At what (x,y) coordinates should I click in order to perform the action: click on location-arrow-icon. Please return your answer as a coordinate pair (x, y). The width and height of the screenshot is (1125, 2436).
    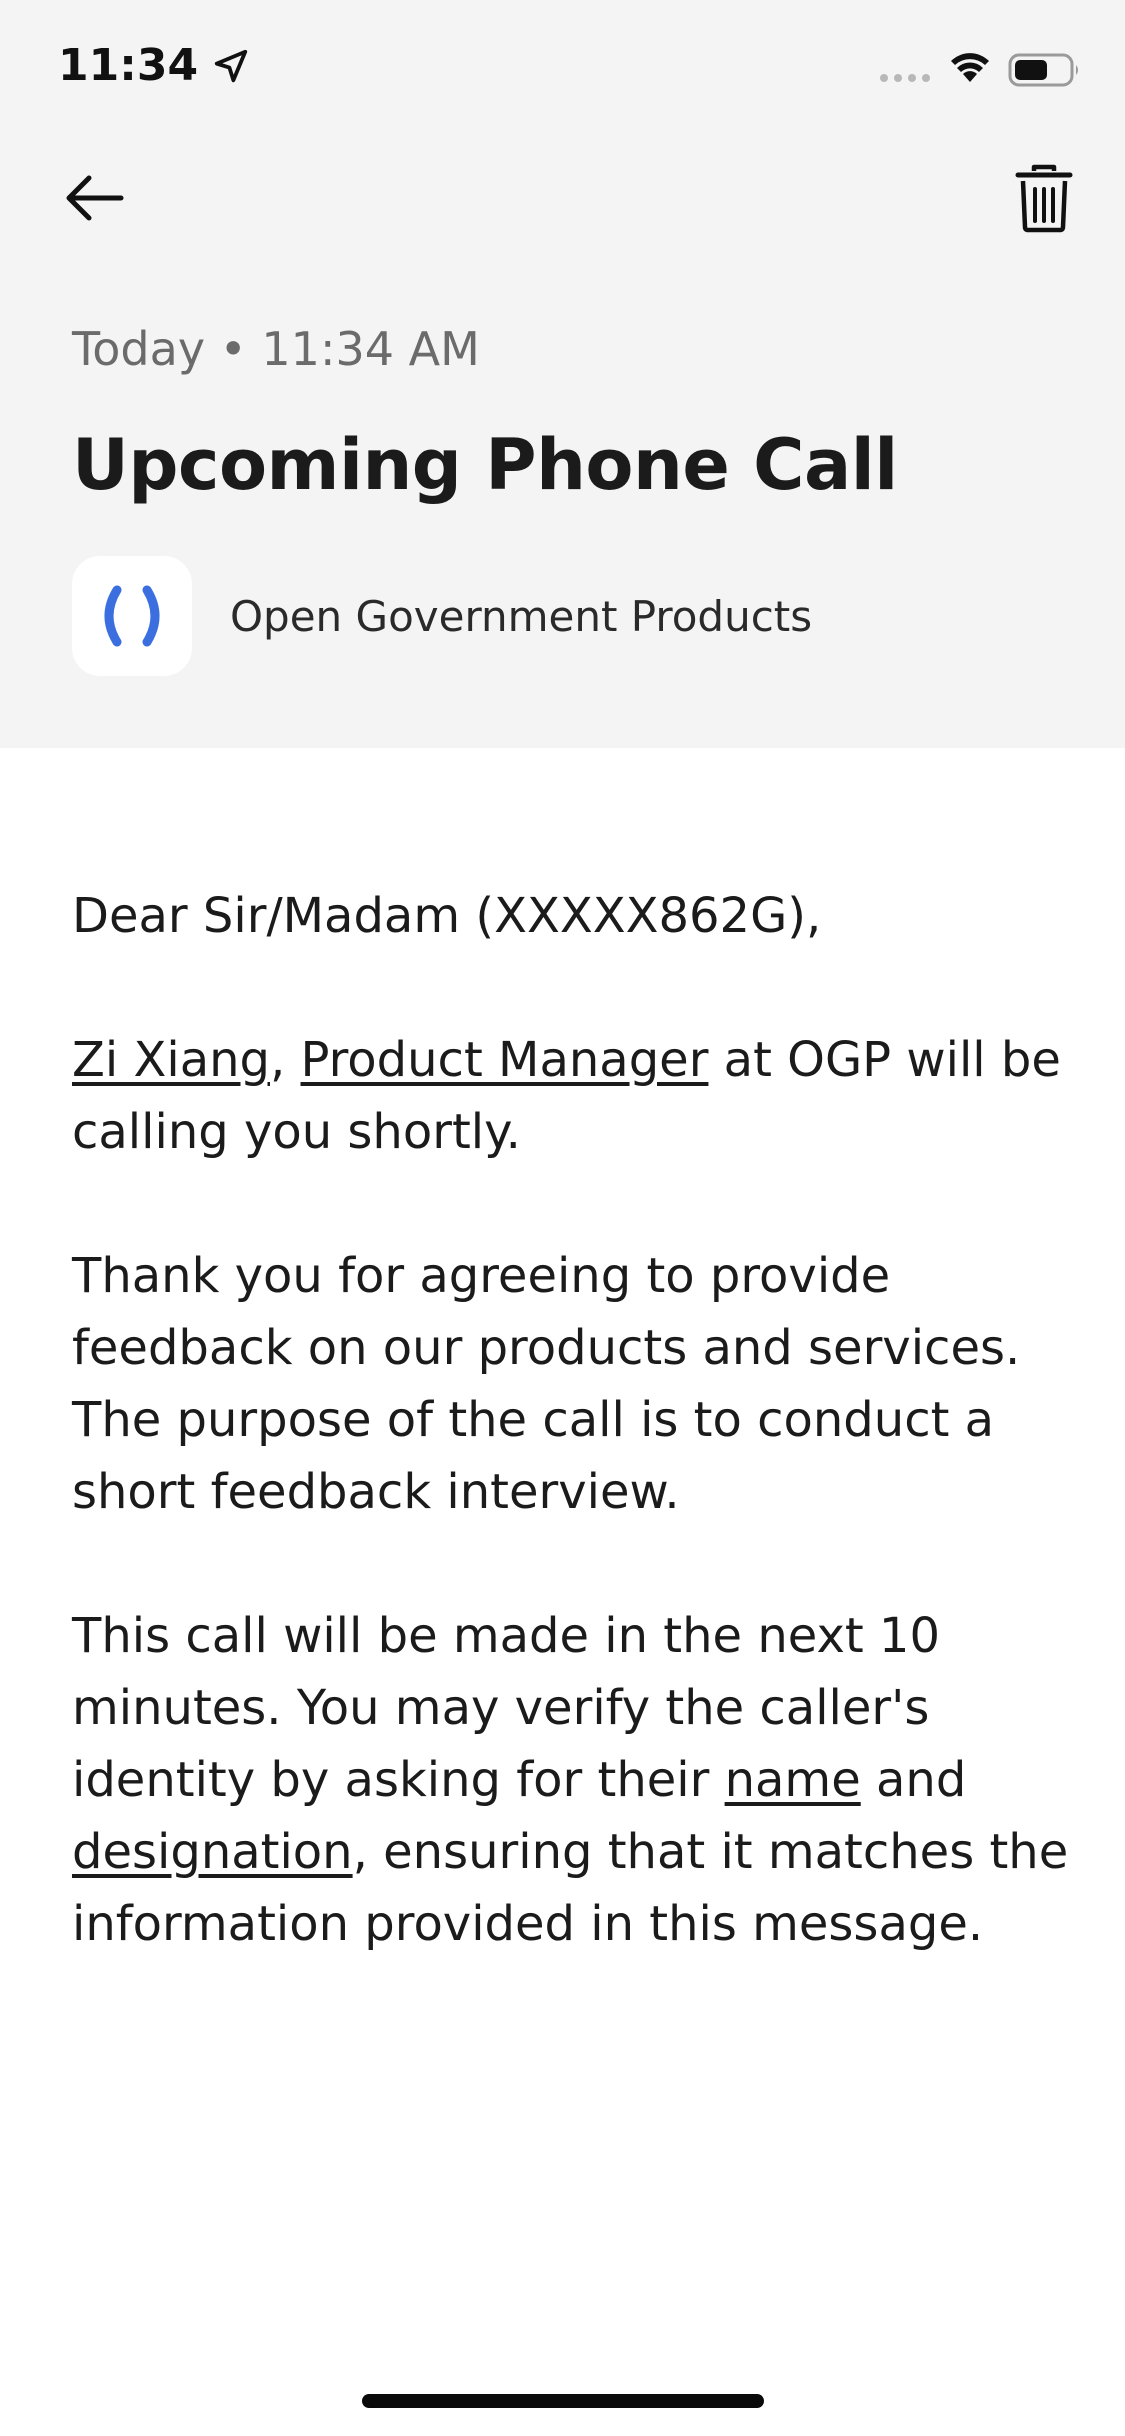
    Looking at the image, I should click on (231, 65).